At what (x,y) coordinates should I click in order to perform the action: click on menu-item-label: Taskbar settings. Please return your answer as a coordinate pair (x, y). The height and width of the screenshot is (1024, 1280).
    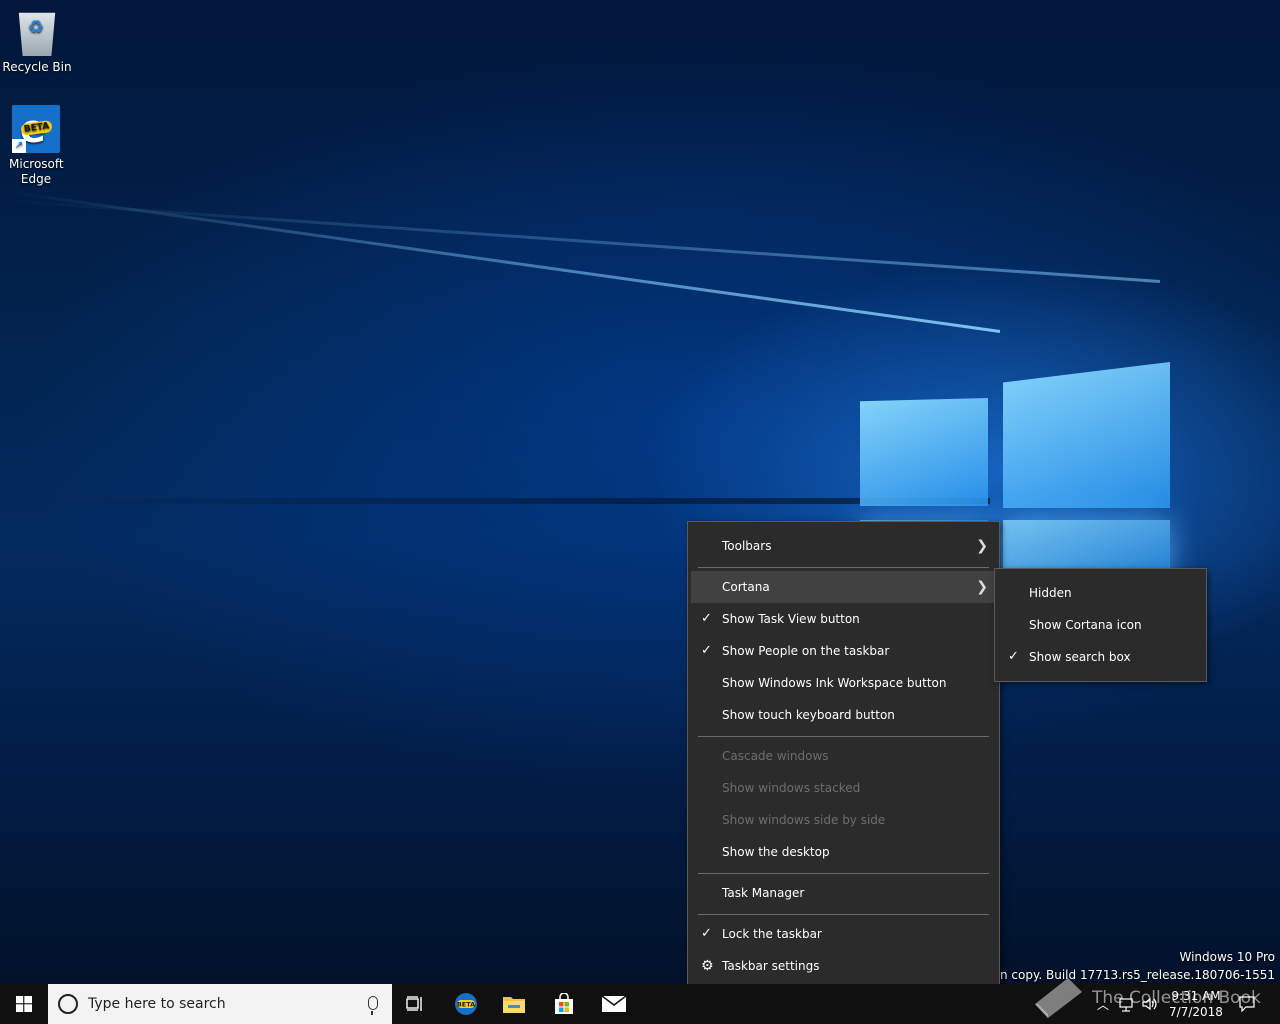
    Looking at the image, I should click on (771, 966).